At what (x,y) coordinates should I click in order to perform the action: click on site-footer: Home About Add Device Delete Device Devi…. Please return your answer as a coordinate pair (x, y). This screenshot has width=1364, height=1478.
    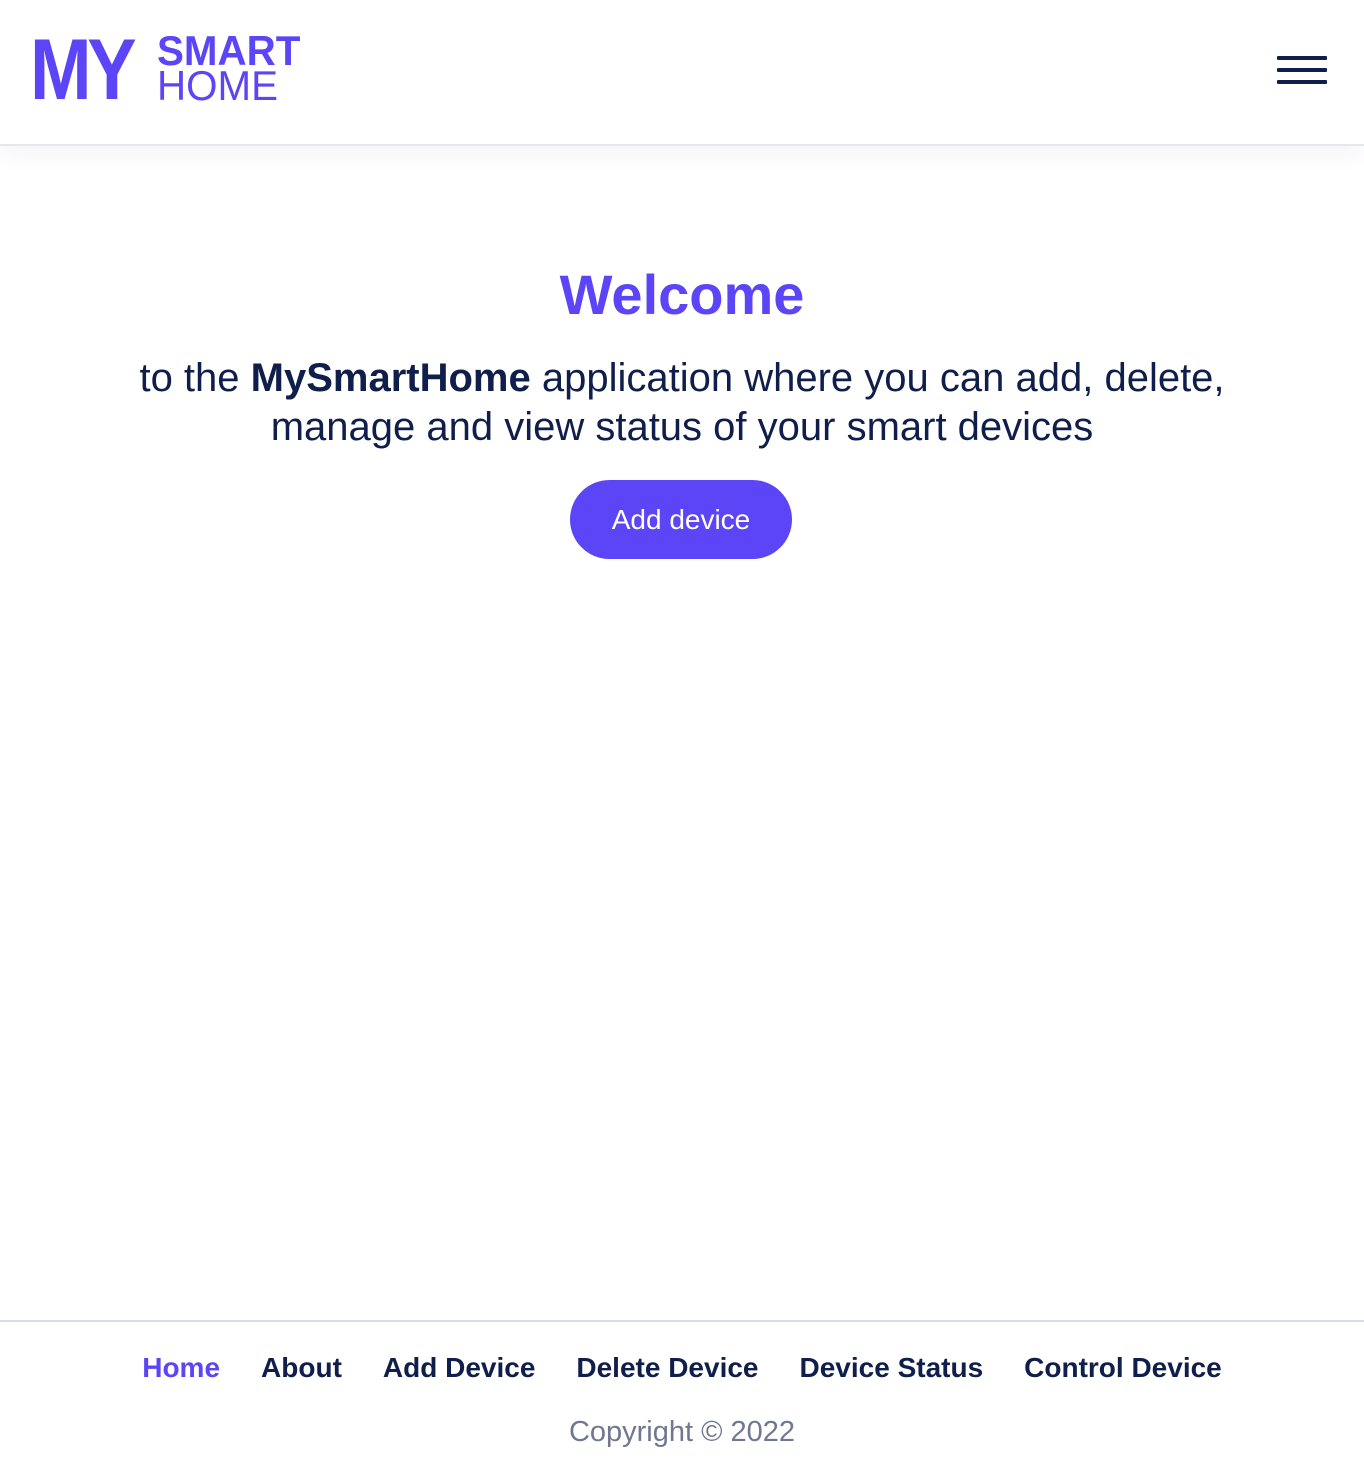
    Looking at the image, I should click on (682, 1399).